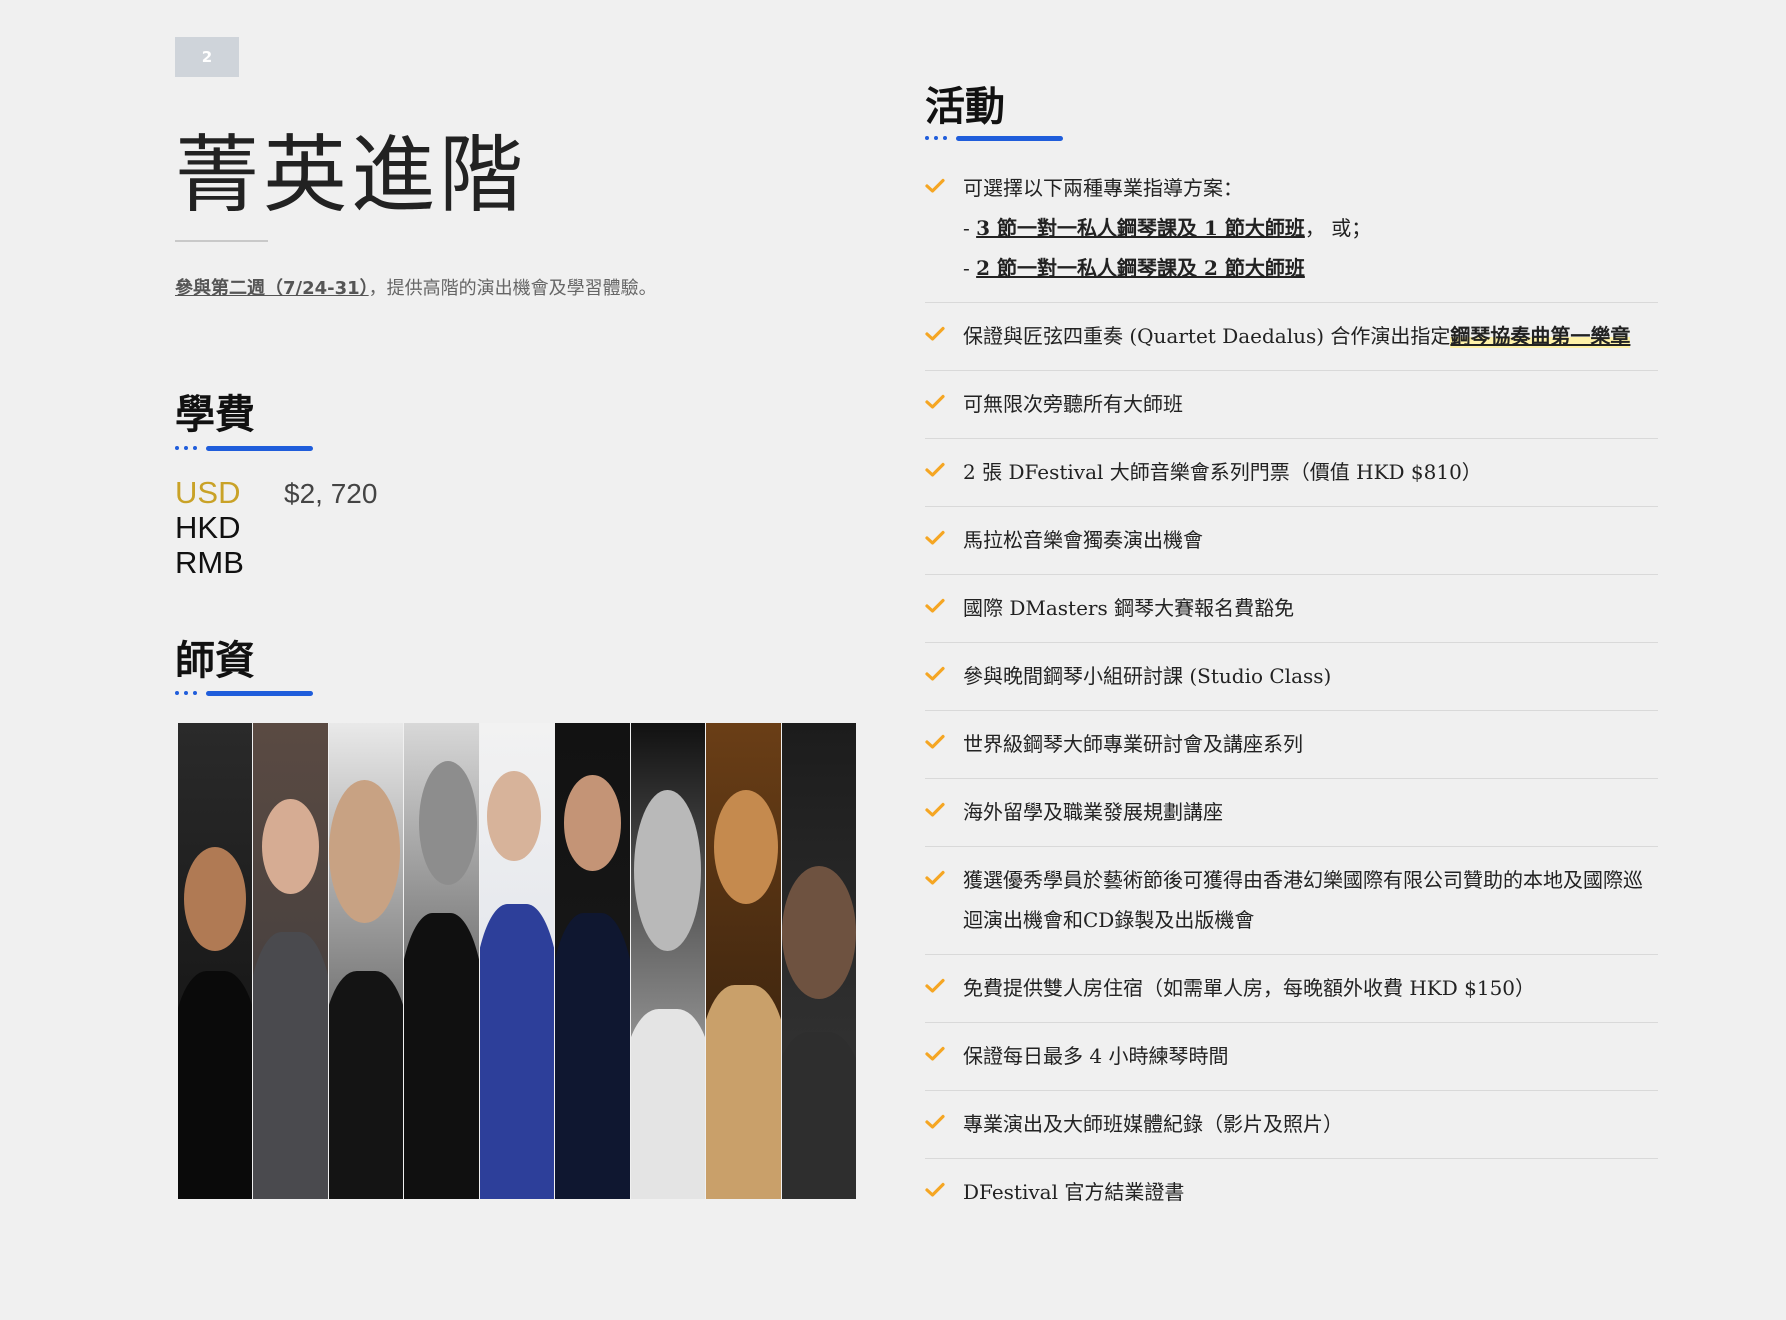  I want to click on option-two-link: 2 節一對一私人鋼琴課及 2 節大師班, so click(1140, 268).